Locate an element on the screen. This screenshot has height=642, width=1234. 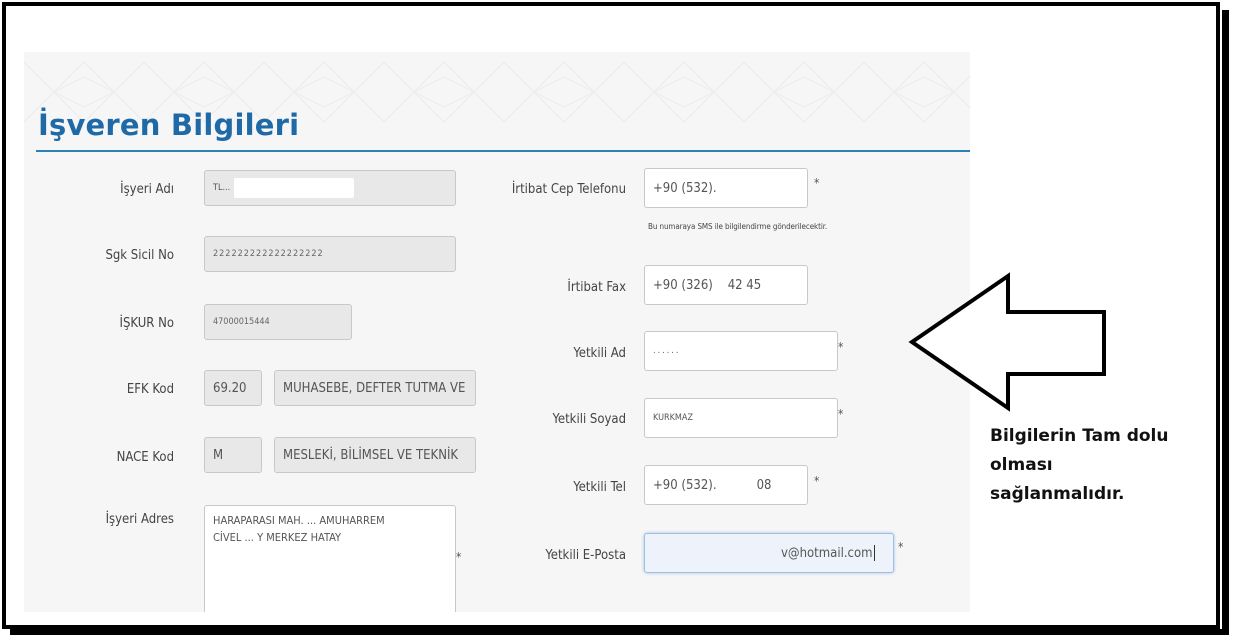
adres-line-1: HARAPARASI MAH. ... AMUHARREM is located at coordinates (299, 520).